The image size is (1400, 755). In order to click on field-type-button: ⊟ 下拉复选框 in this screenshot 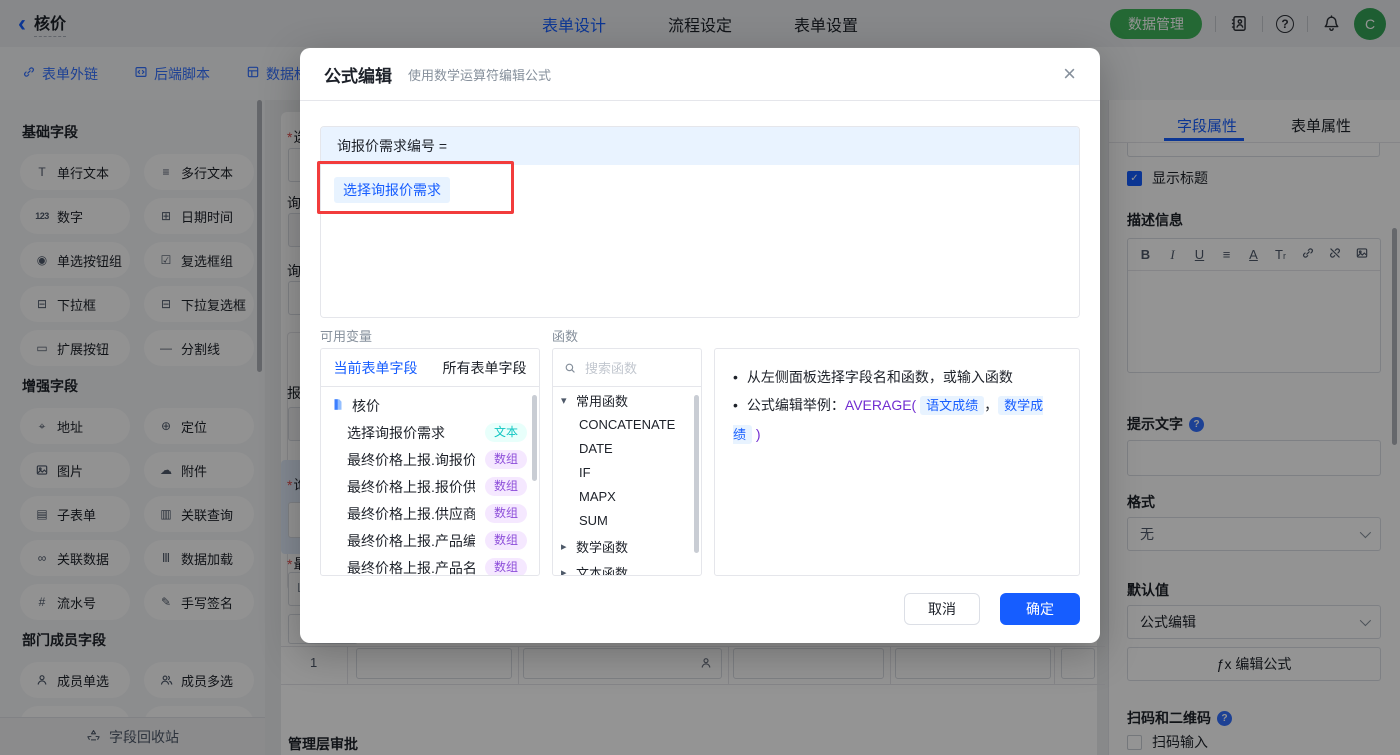, I will do `click(199, 304)`.